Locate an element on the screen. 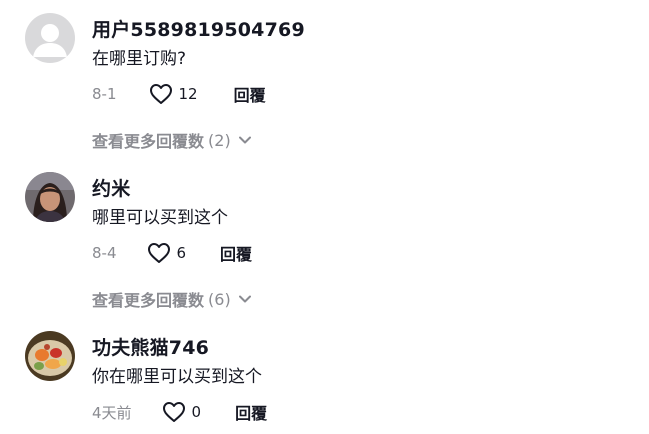 The image size is (649, 434). comment-meta: 8-4 6 回覆 is located at coordinates (172, 253).